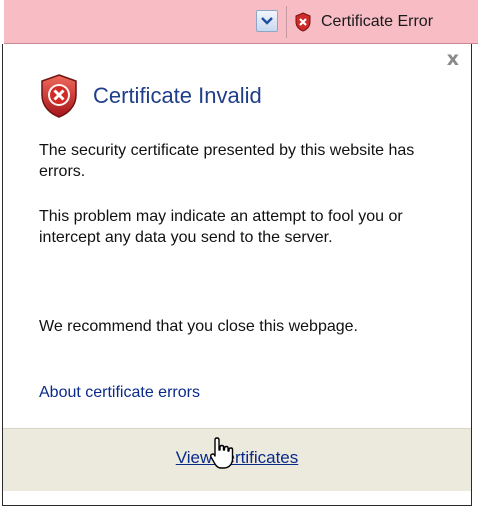  Describe the element at coordinates (177, 95) in the screenshot. I see `popup-title: Certificate Invalid` at that location.